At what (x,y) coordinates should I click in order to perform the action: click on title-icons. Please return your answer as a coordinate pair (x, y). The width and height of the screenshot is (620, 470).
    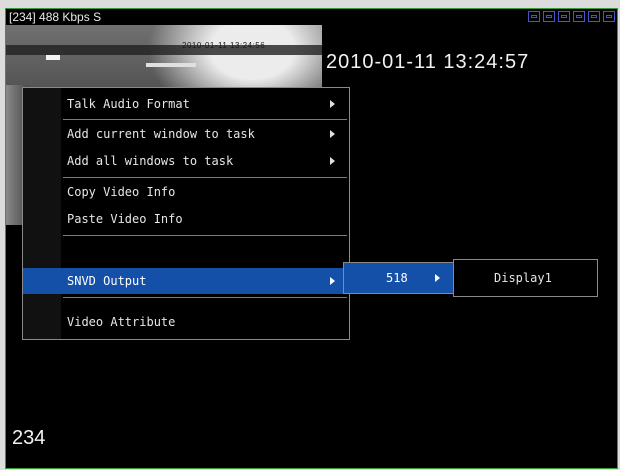
    Looking at the image, I should click on (571, 16).